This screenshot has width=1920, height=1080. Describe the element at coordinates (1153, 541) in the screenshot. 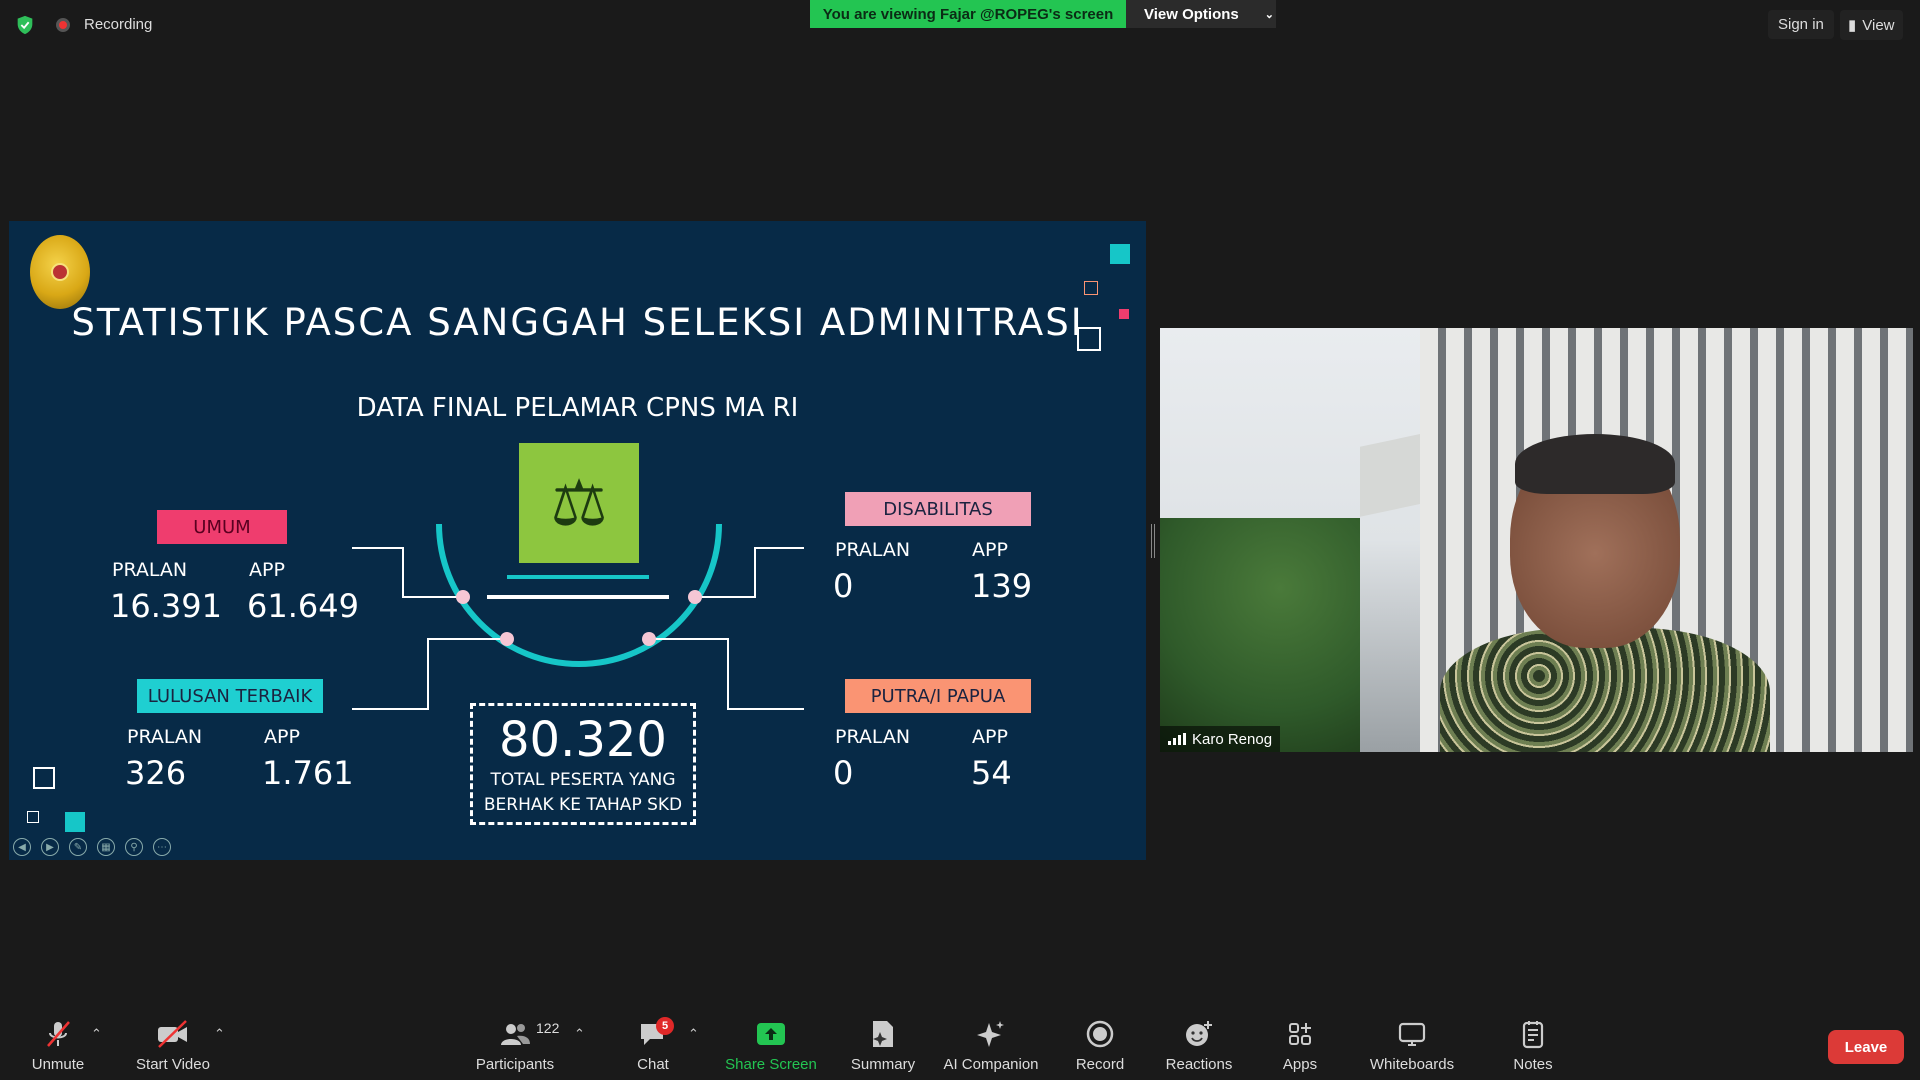

I see `panel-resize-handle` at that location.